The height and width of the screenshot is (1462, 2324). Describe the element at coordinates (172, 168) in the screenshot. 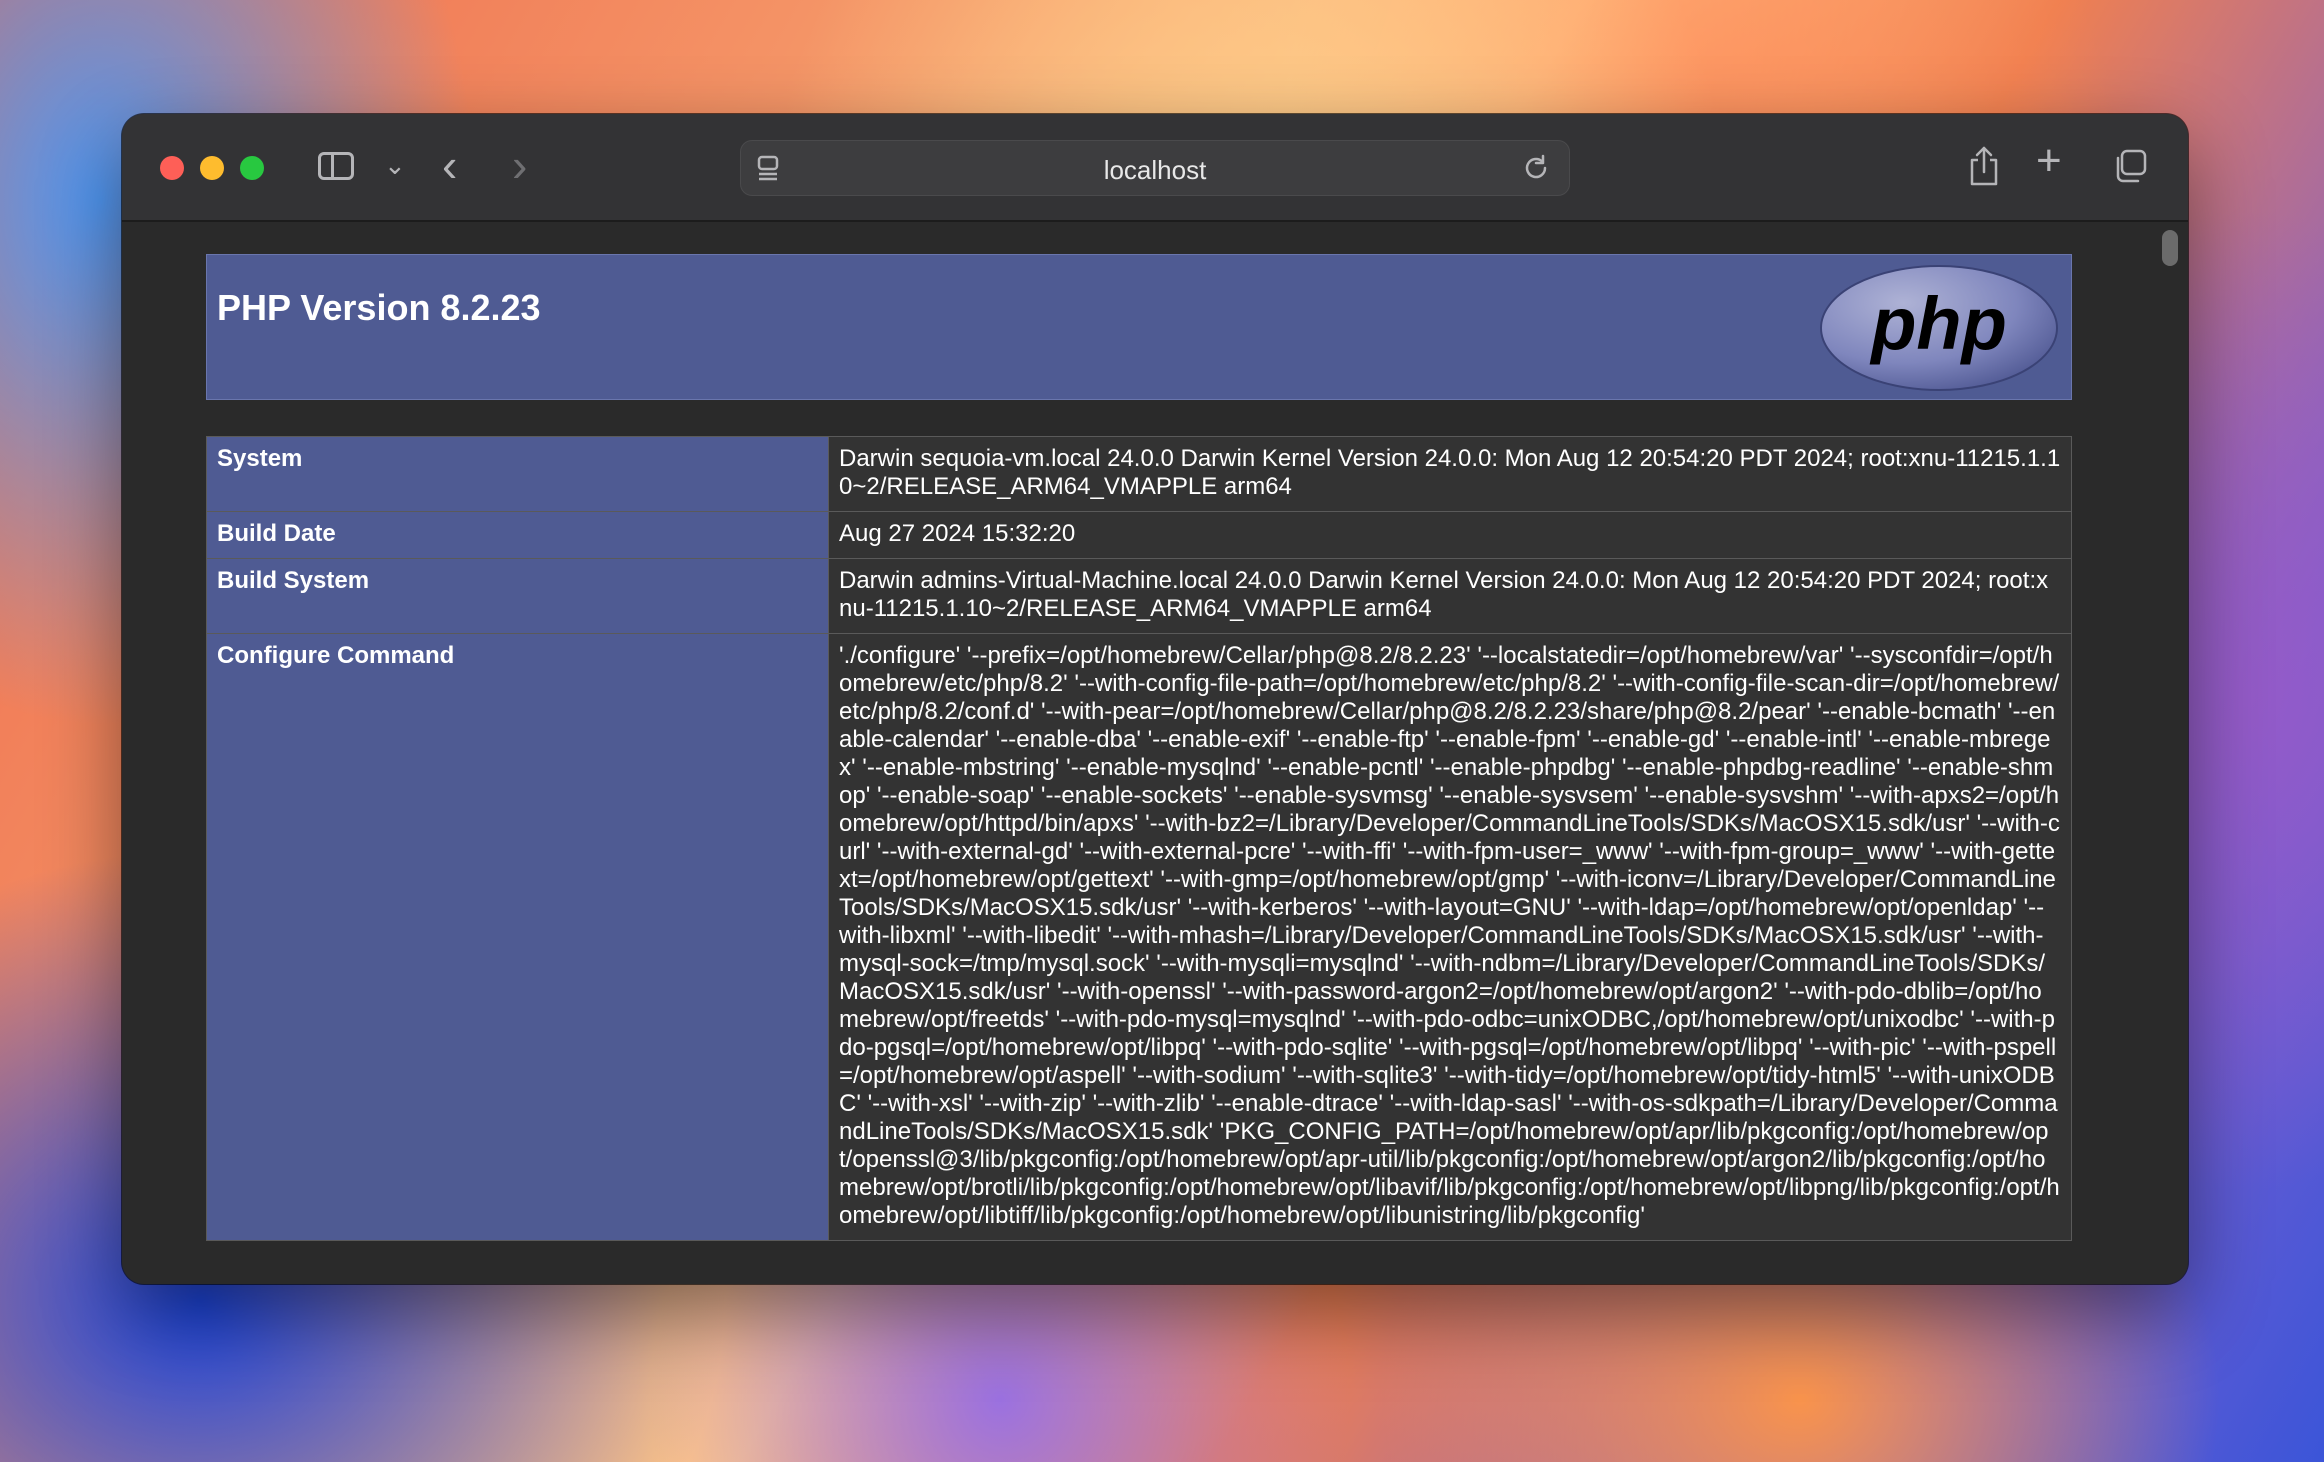

I see `close-window-button` at that location.